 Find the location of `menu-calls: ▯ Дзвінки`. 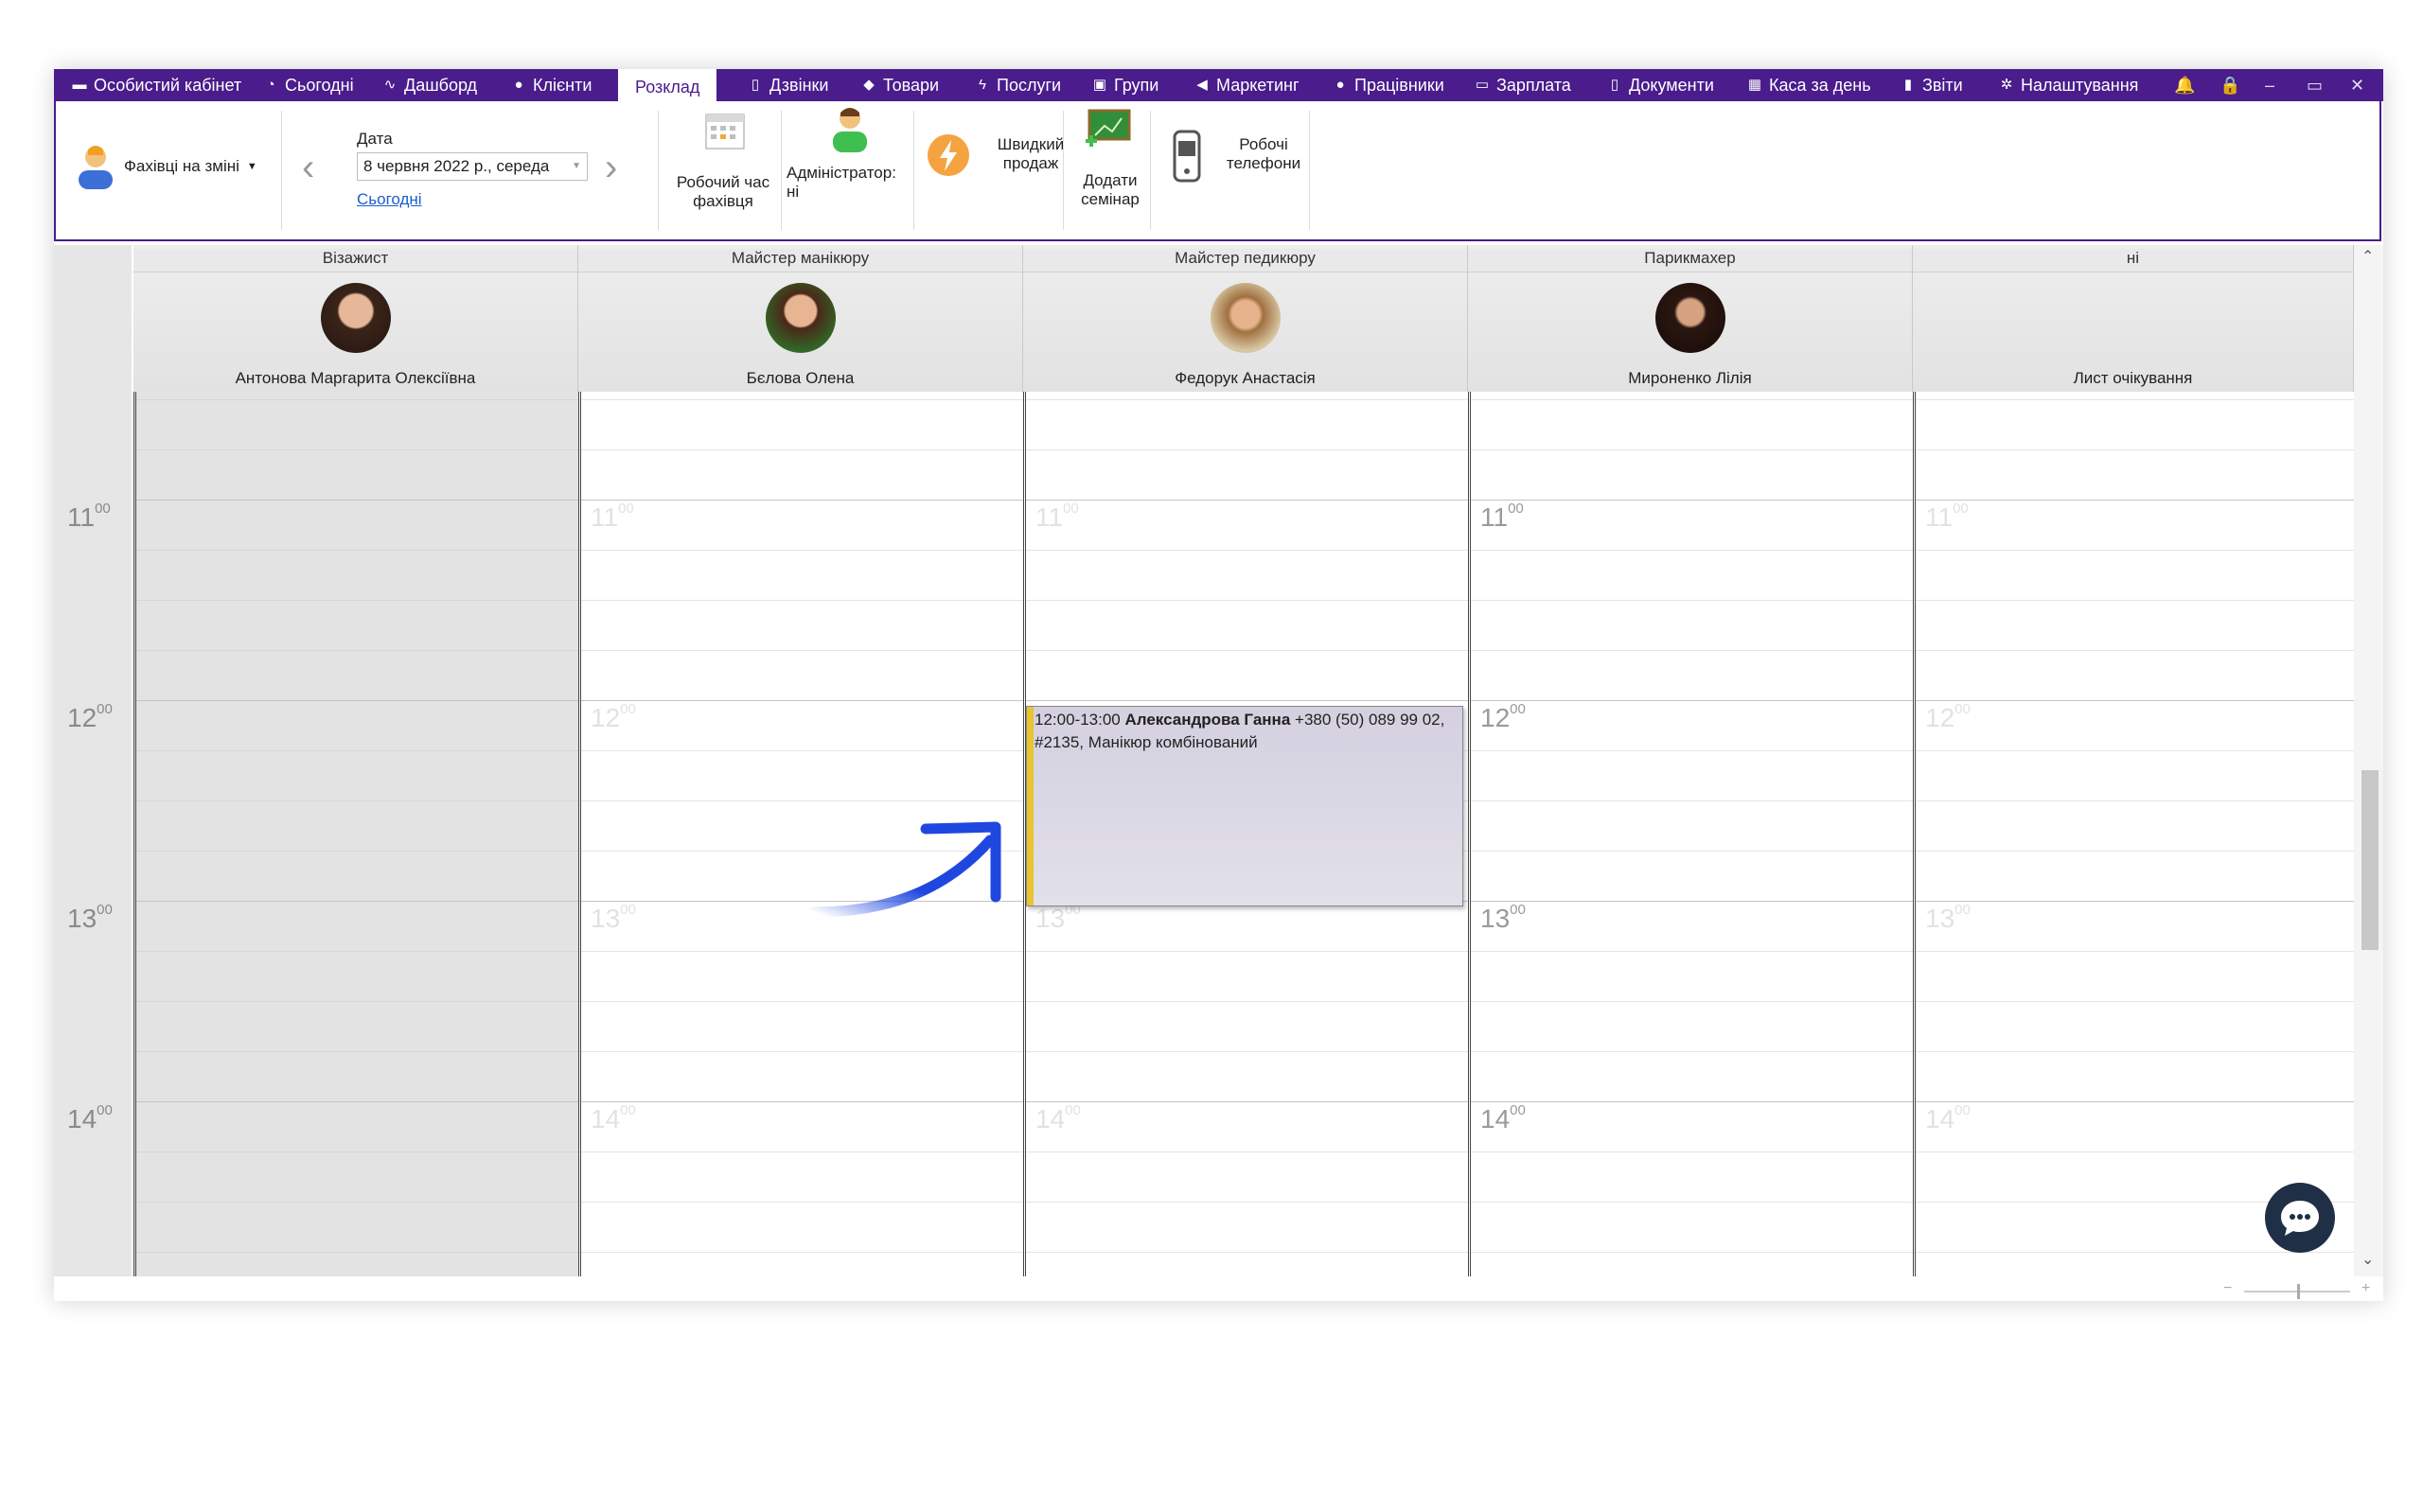

menu-calls: ▯ Дзвінки is located at coordinates (788, 85).